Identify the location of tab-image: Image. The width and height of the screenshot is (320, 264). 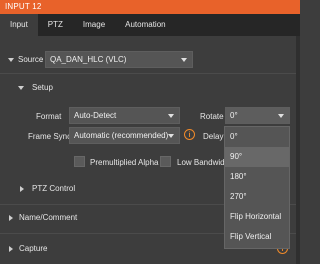
(94, 25).